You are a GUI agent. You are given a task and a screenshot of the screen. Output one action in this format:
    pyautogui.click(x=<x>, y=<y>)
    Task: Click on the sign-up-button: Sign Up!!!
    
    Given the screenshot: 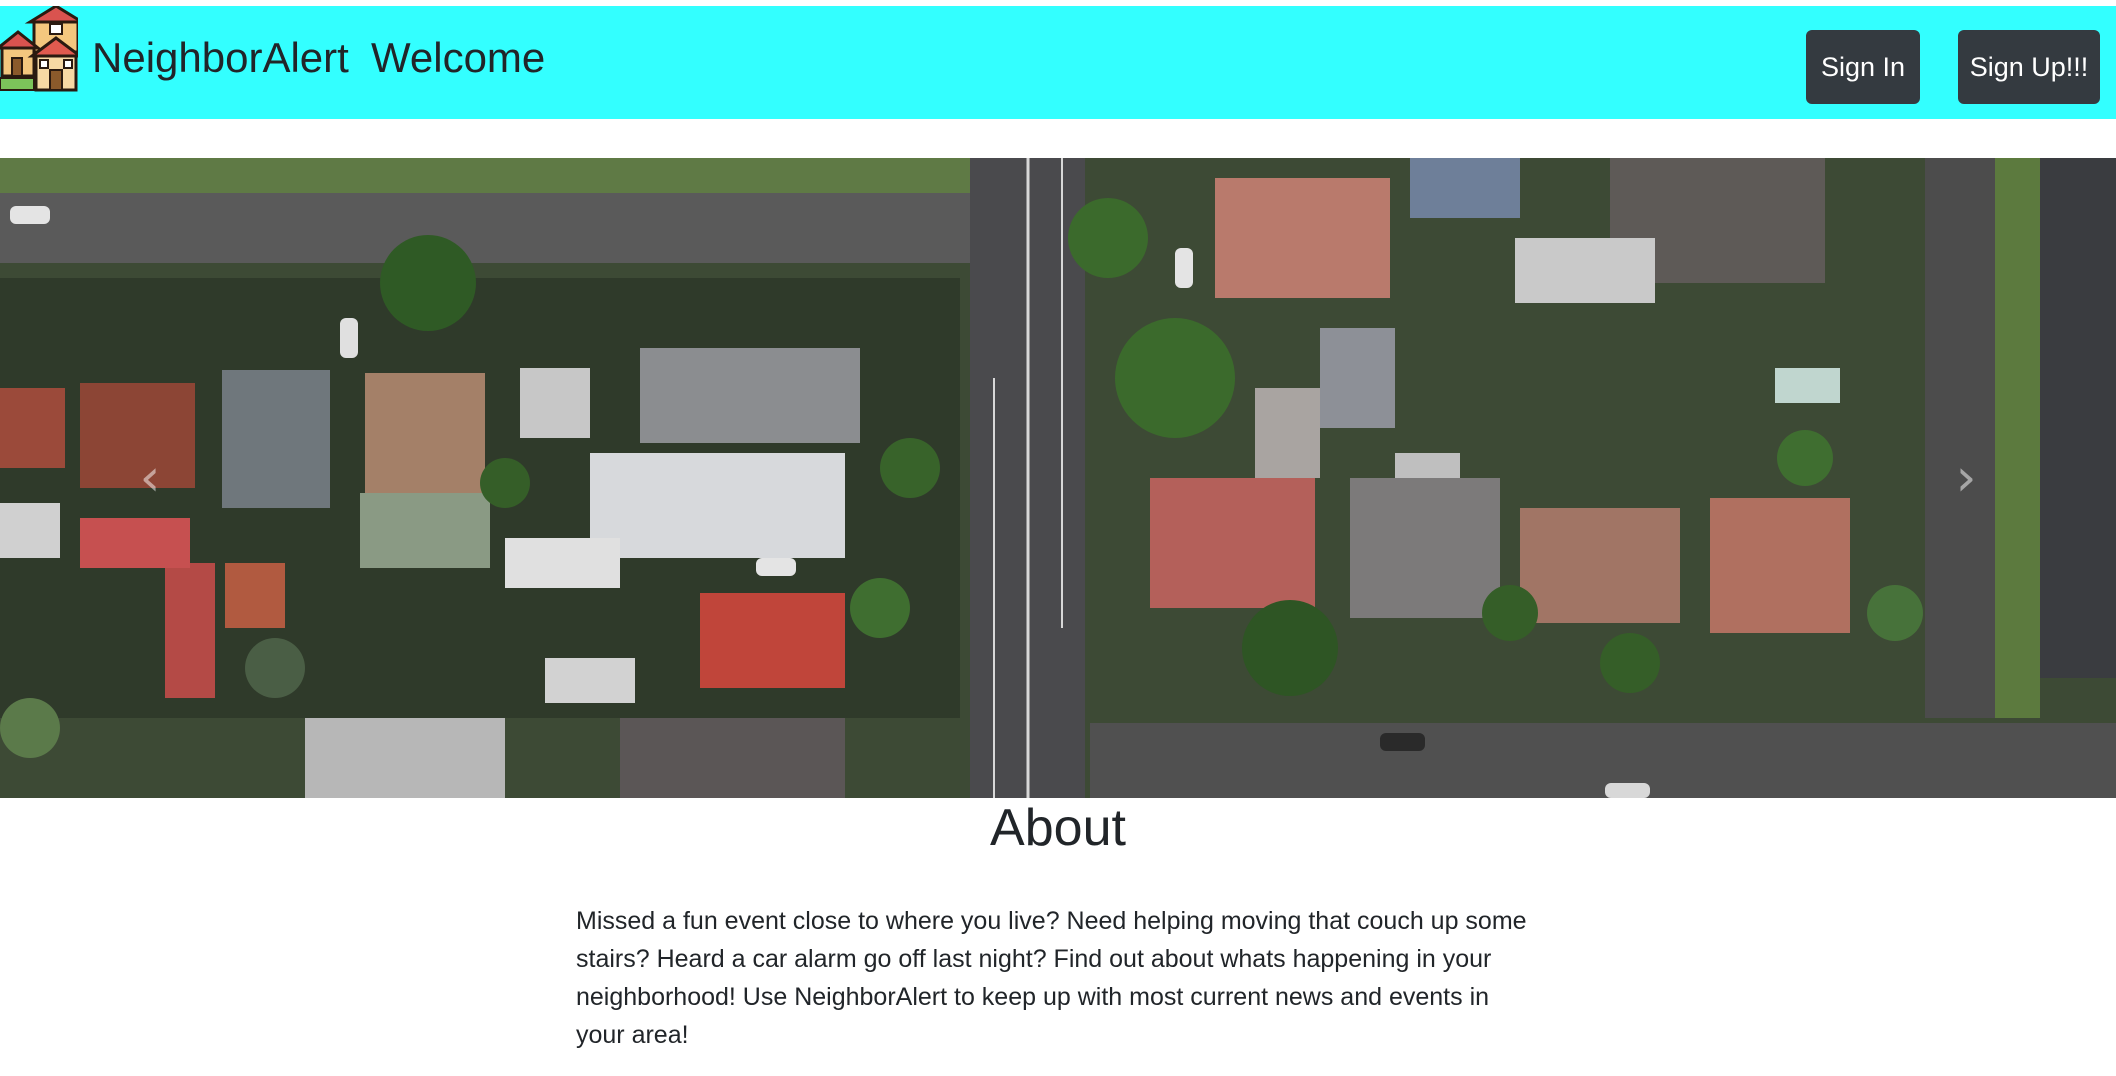 What is the action you would take?
    pyautogui.click(x=2029, y=67)
    